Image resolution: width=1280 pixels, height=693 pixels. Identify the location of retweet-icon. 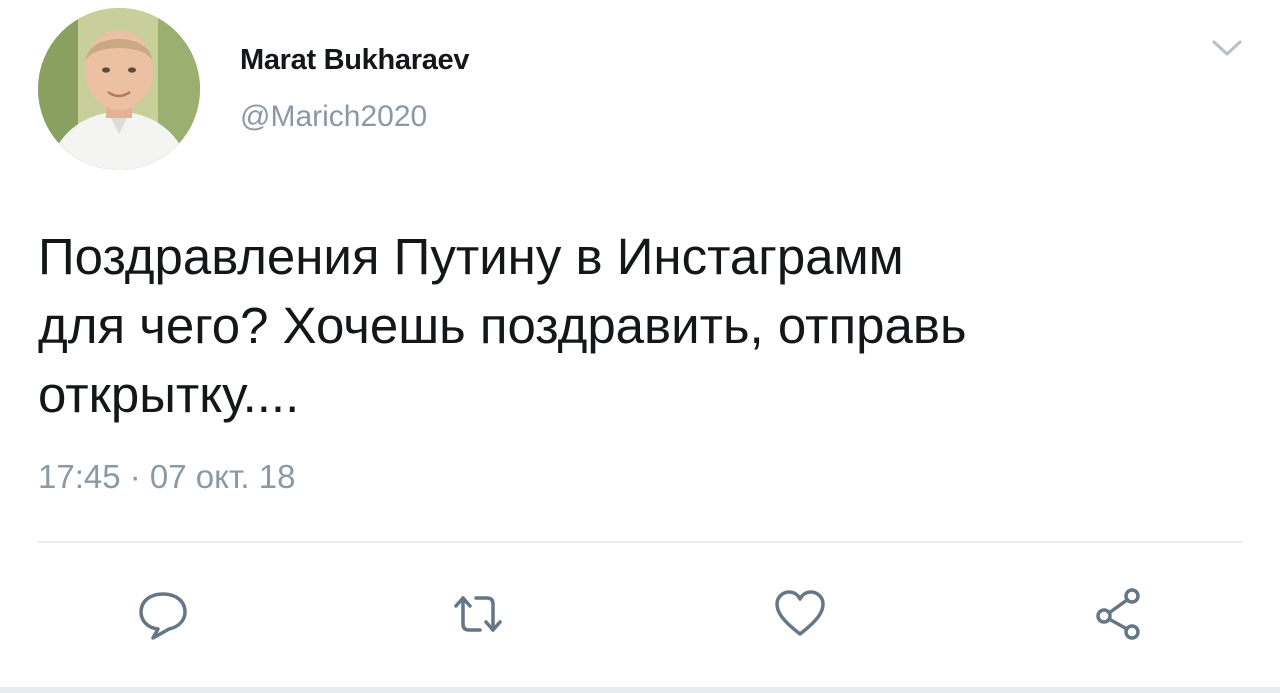
(478, 614).